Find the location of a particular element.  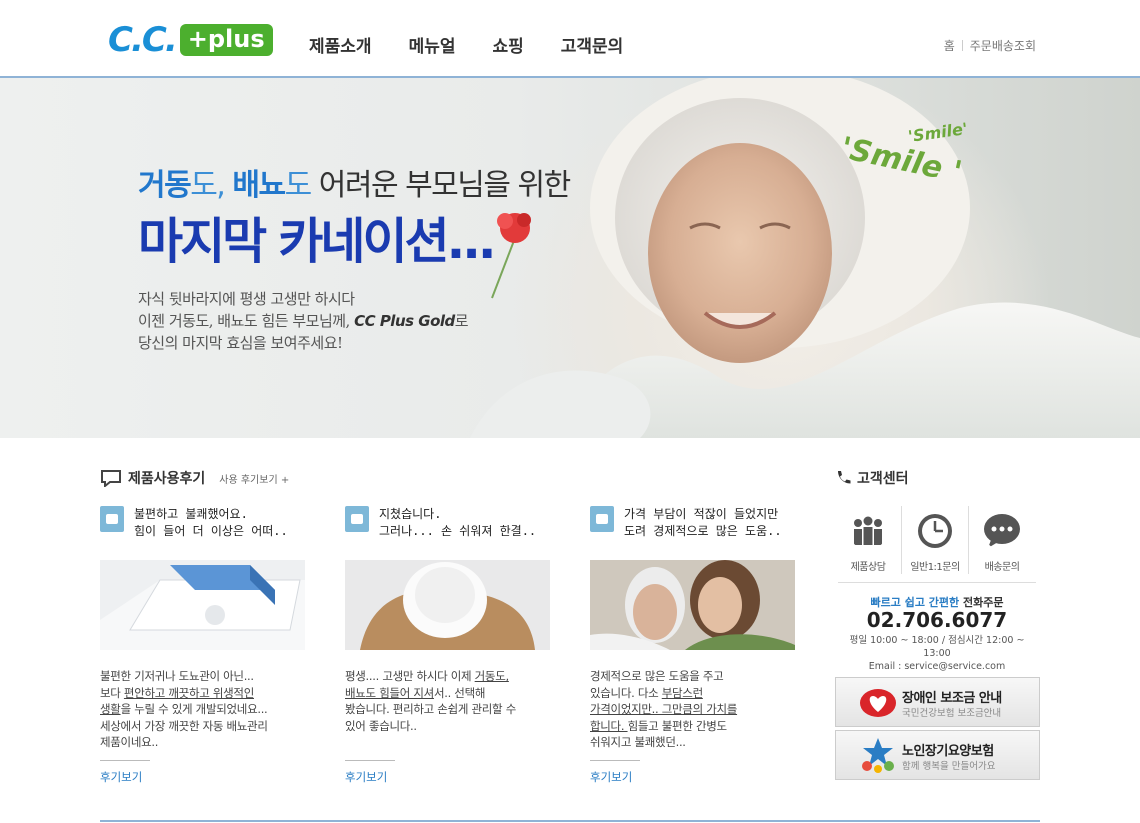

speech-bubble-icon is located at coordinates (111, 478).